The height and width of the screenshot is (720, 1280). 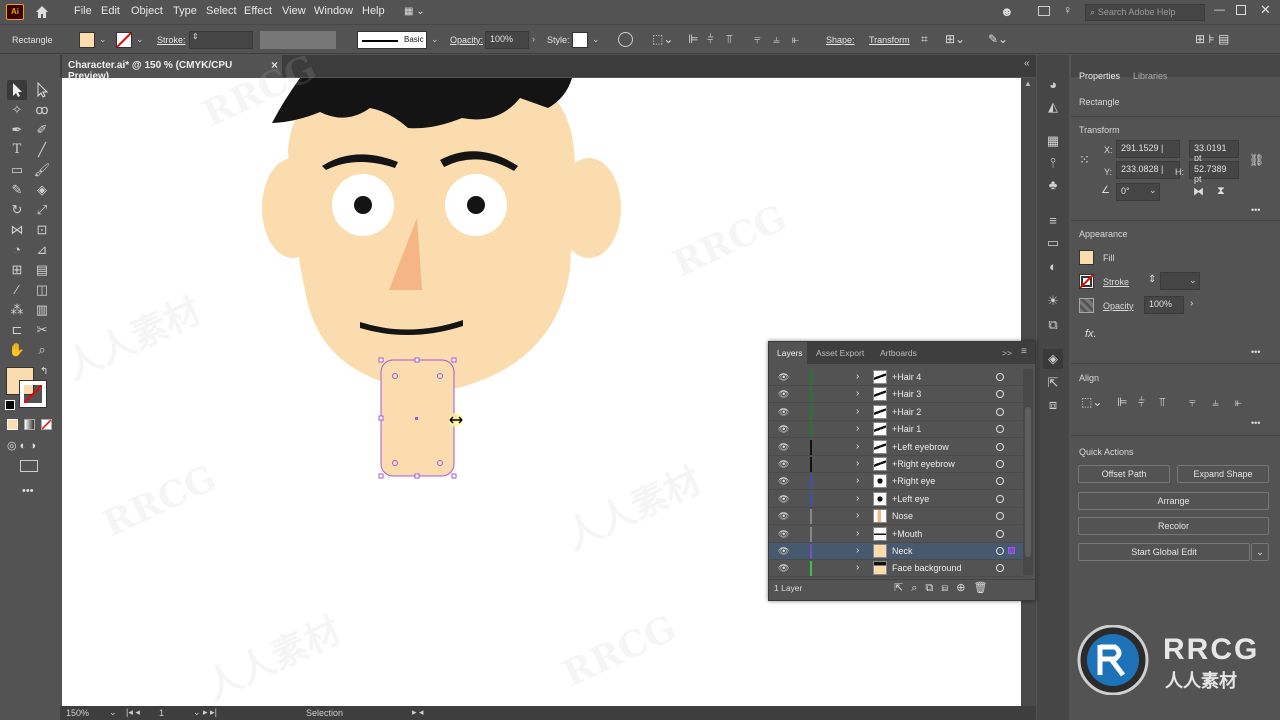 I want to click on artboard-tool-icon: ⊏, so click(x=17, y=330).